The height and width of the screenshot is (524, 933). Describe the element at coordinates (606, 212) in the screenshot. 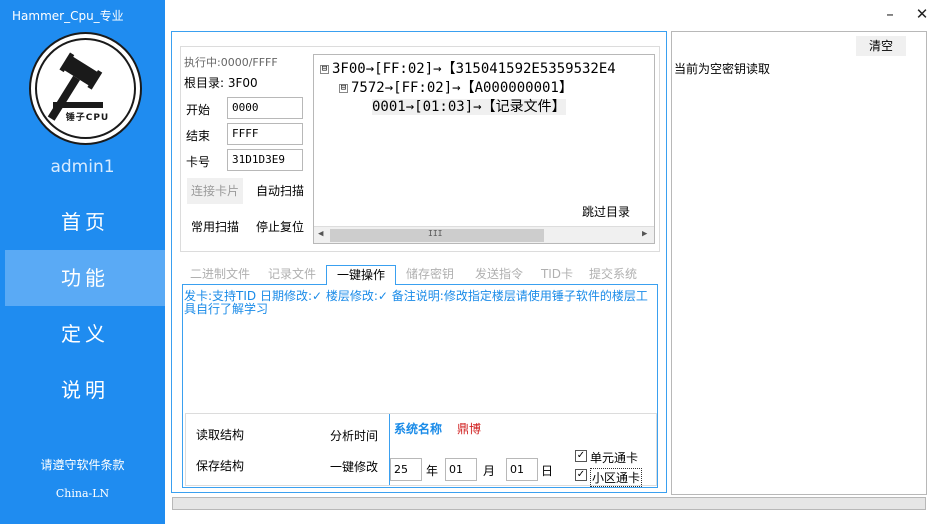

I see `skip-dir-button: 跳过目录` at that location.